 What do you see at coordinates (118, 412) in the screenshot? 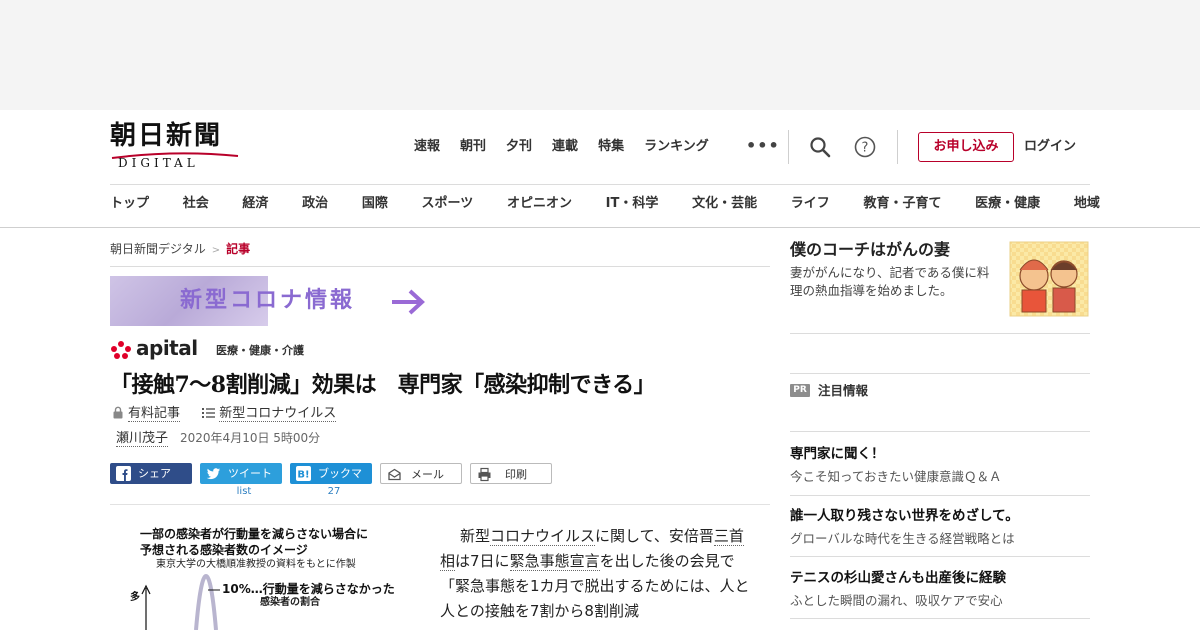
I see `lock-icon` at bounding box center [118, 412].